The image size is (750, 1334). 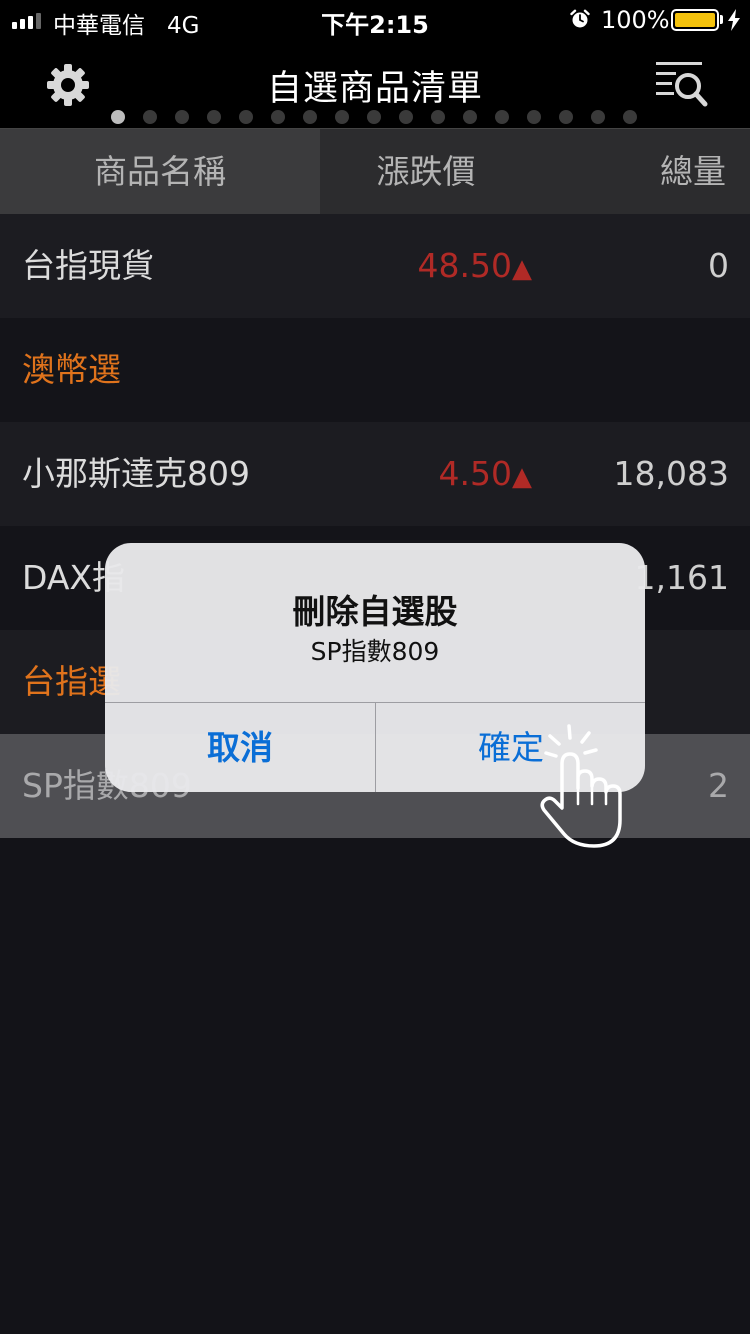 What do you see at coordinates (374, 89) in the screenshot?
I see `page-title: 自選商品清單` at bounding box center [374, 89].